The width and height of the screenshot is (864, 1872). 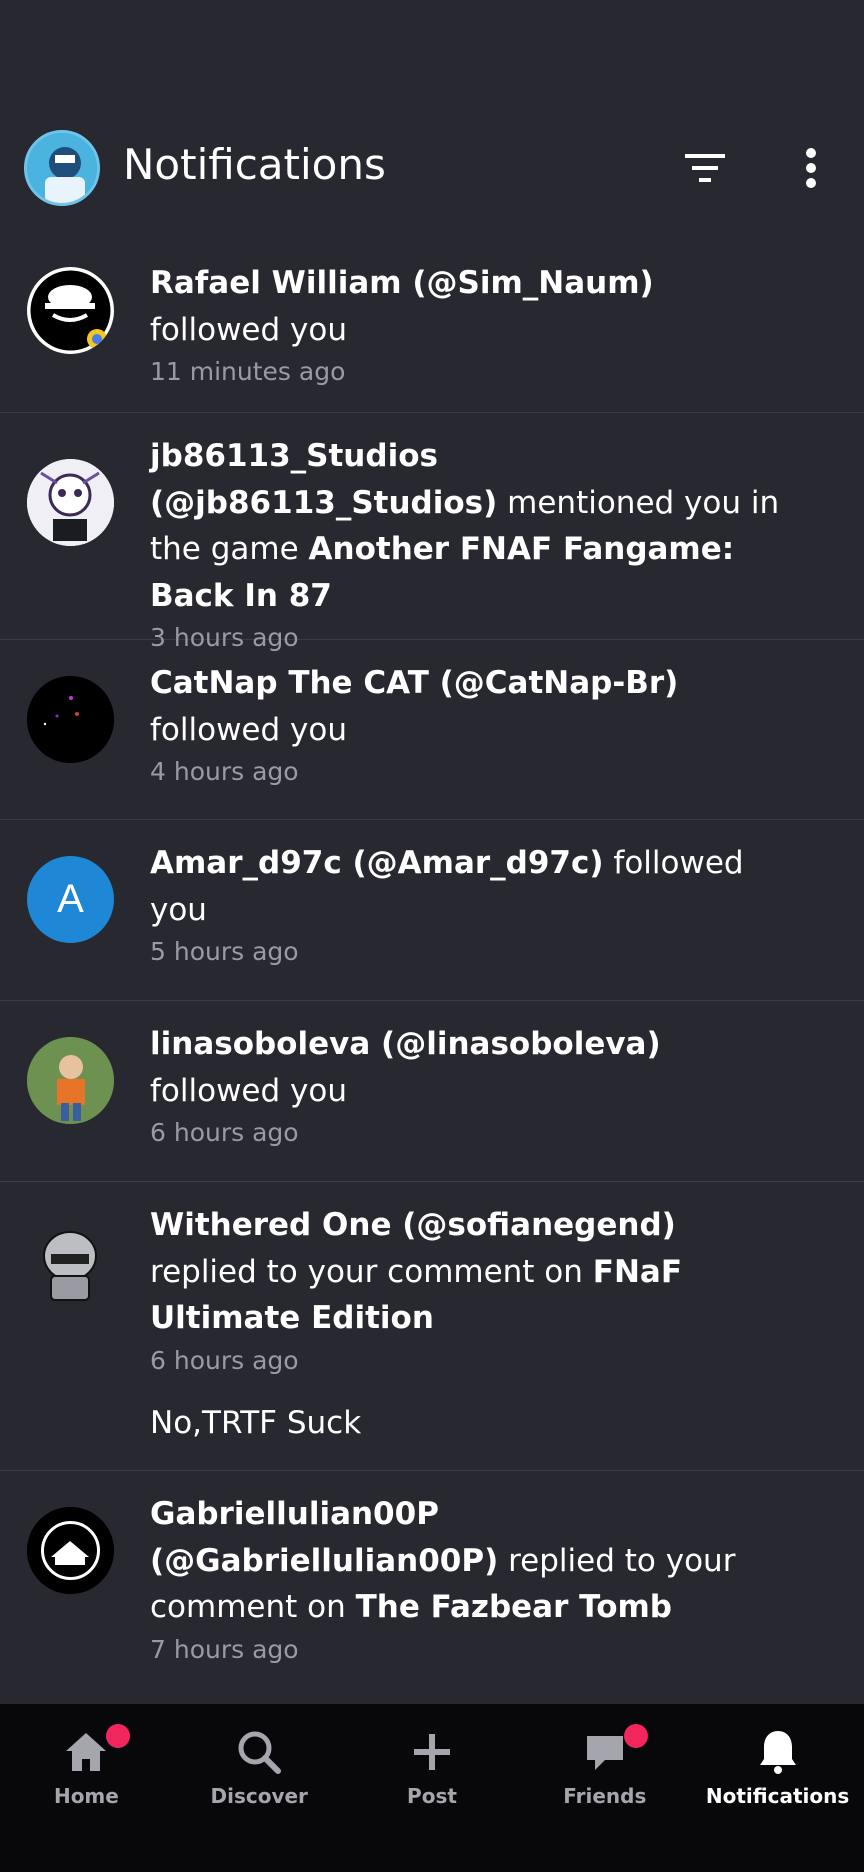 What do you see at coordinates (224, 1649) in the screenshot?
I see `notification-time: 7 hours ago` at bounding box center [224, 1649].